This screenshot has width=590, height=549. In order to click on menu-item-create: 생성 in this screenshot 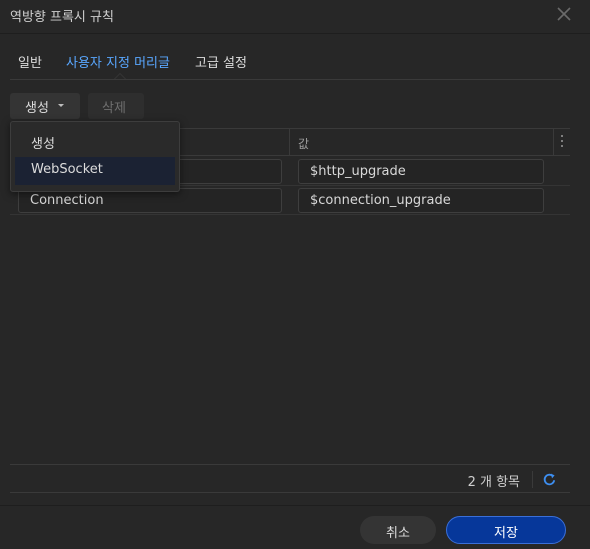, I will do `click(95, 142)`.